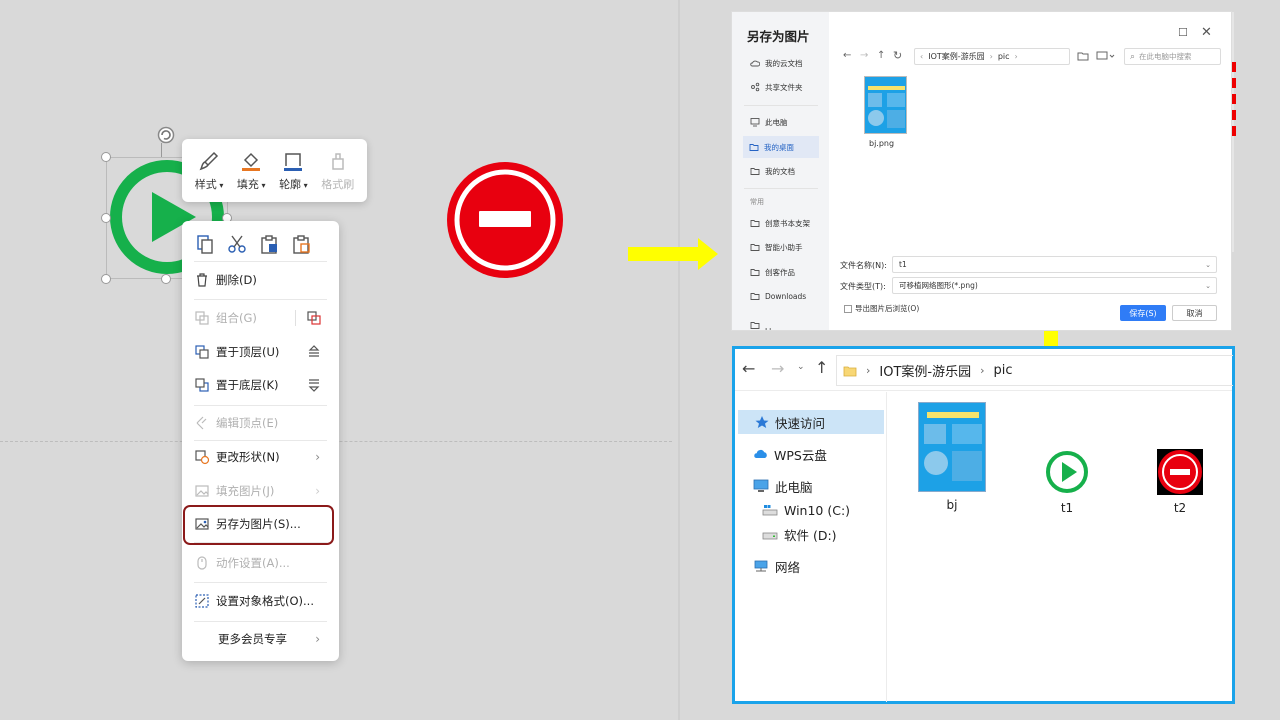 The width and height of the screenshot is (1280, 720). Describe the element at coordinates (881, 308) in the screenshot. I see `preview-checkbox: 导出图片后浏览(O)` at that location.